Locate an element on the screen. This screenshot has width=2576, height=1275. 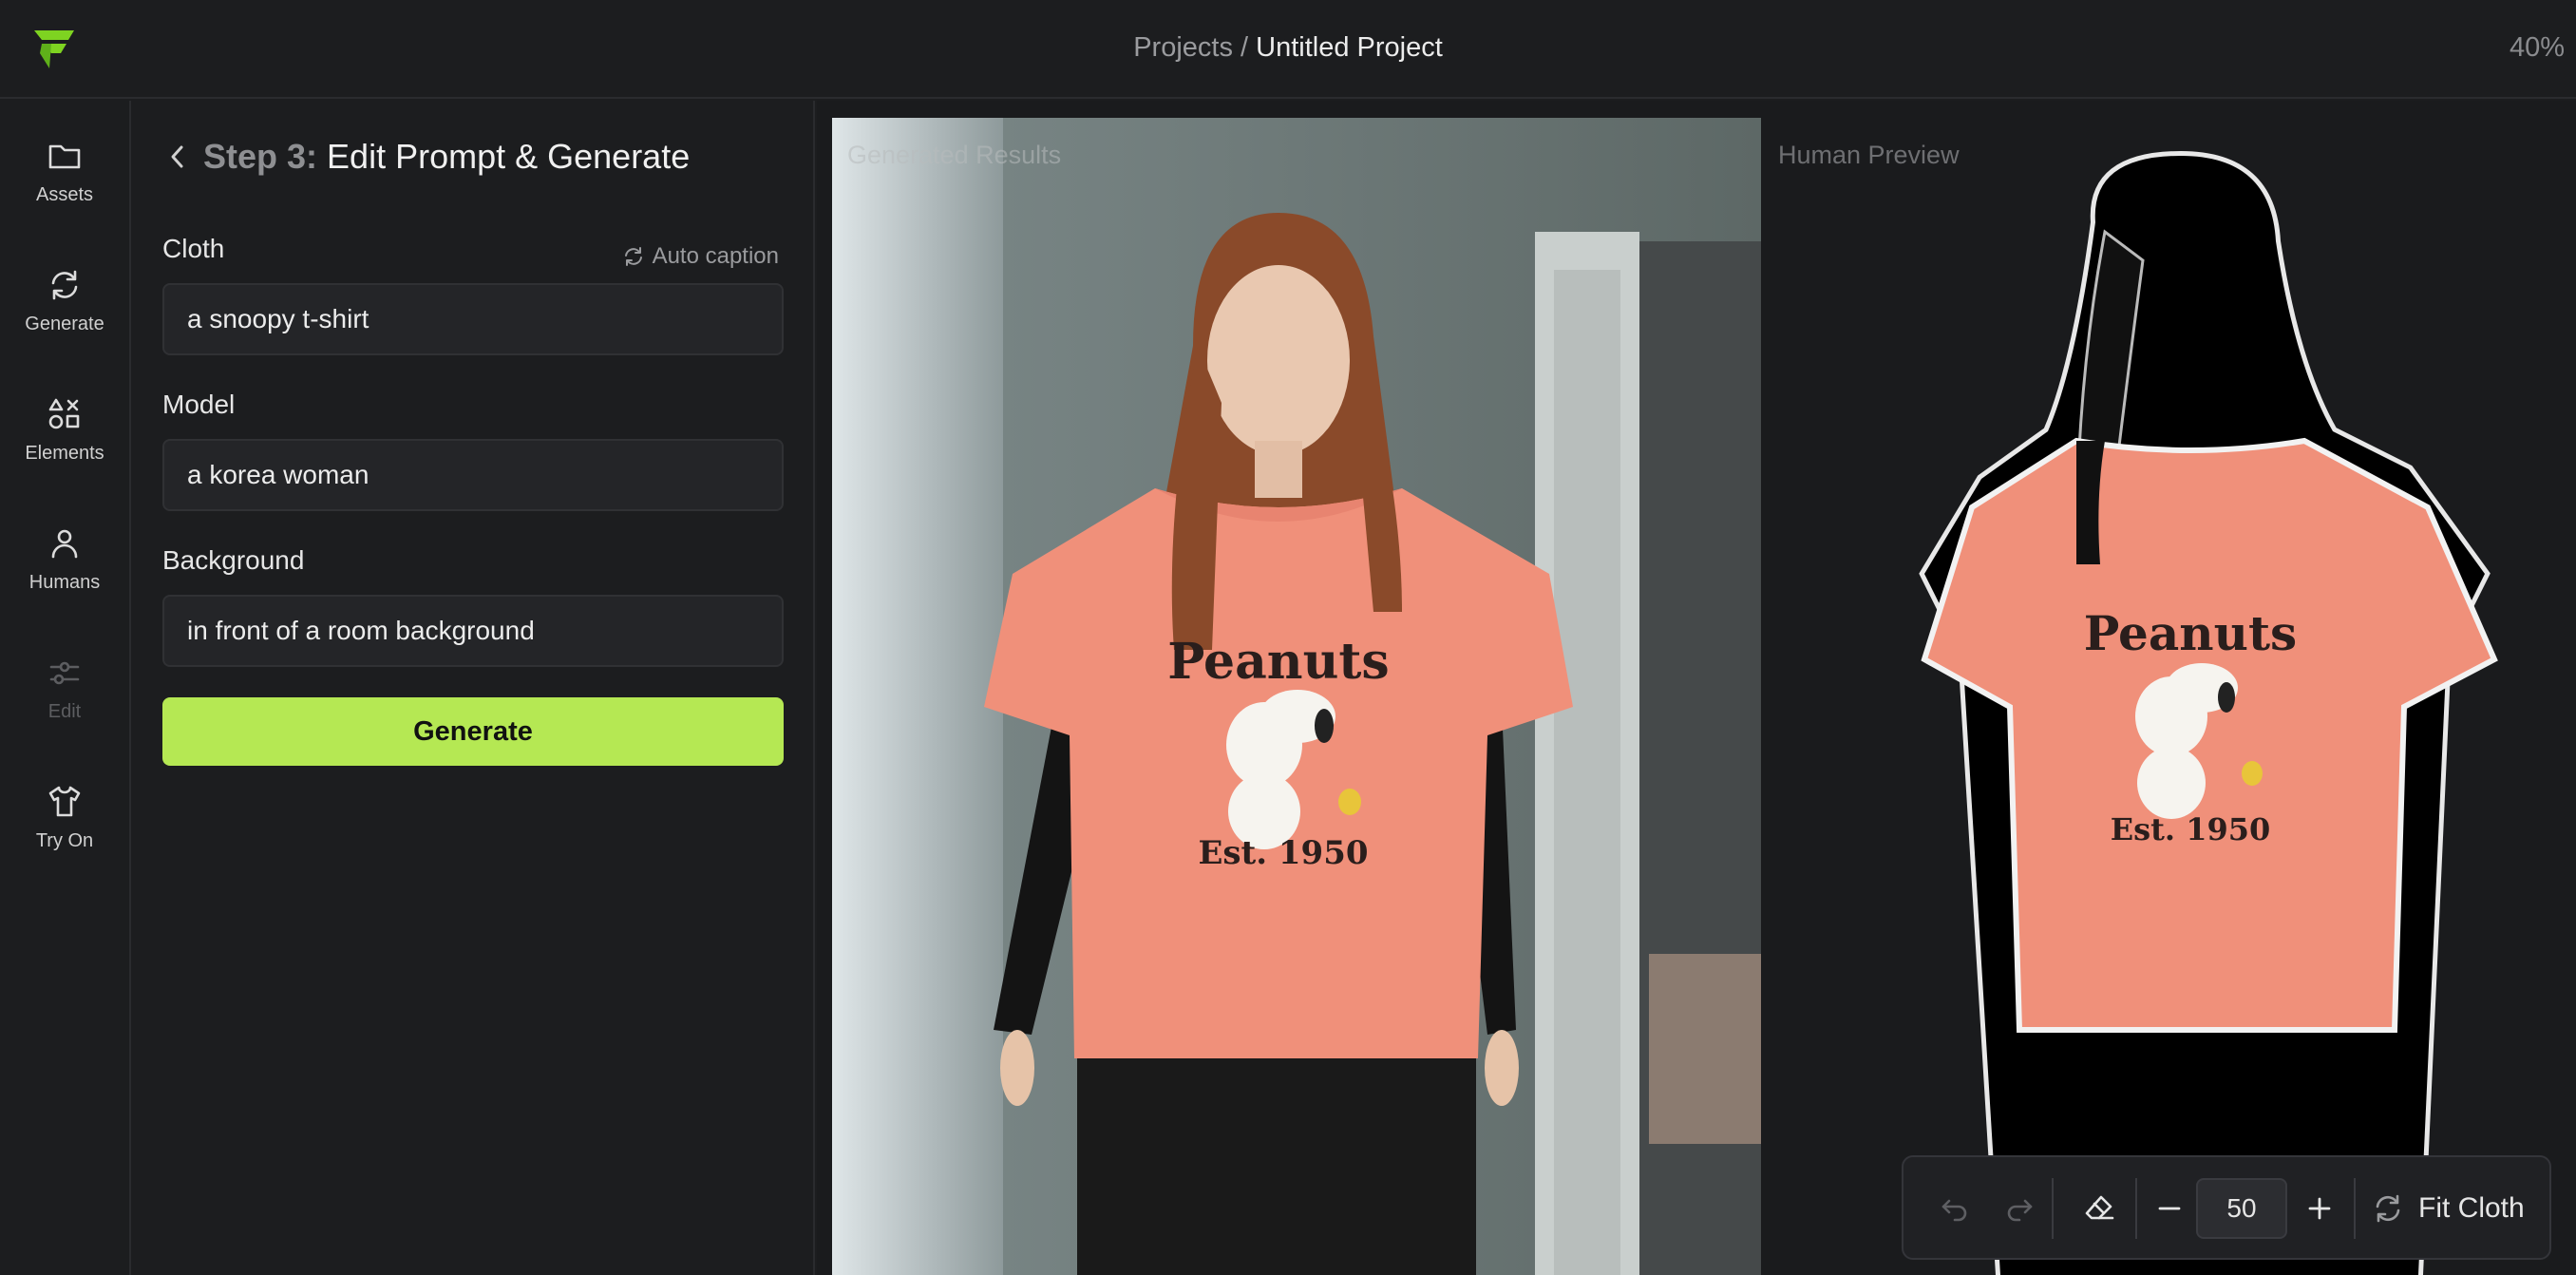
sidebar-item-edit: Edit is located at coordinates (64, 670).